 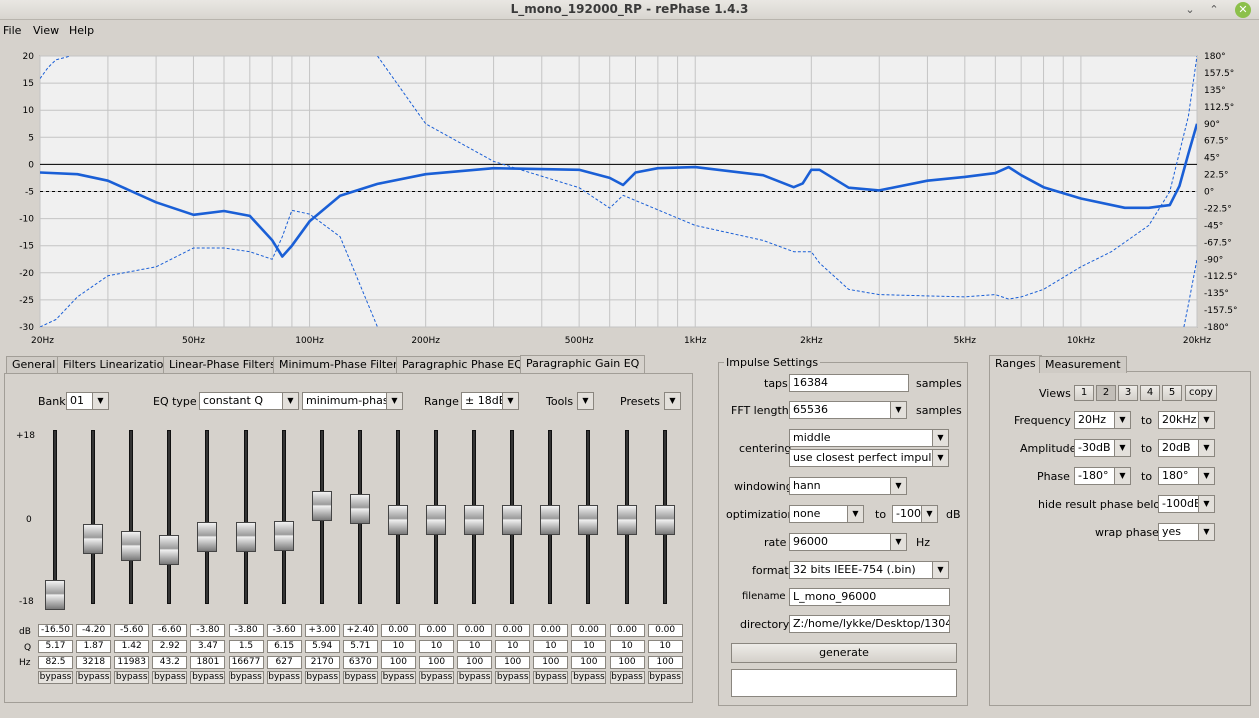 What do you see at coordinates (1102, 476) in the screenshot?
I see `phase-from-select: -180° ▼` at bounding box center [1102, 476].